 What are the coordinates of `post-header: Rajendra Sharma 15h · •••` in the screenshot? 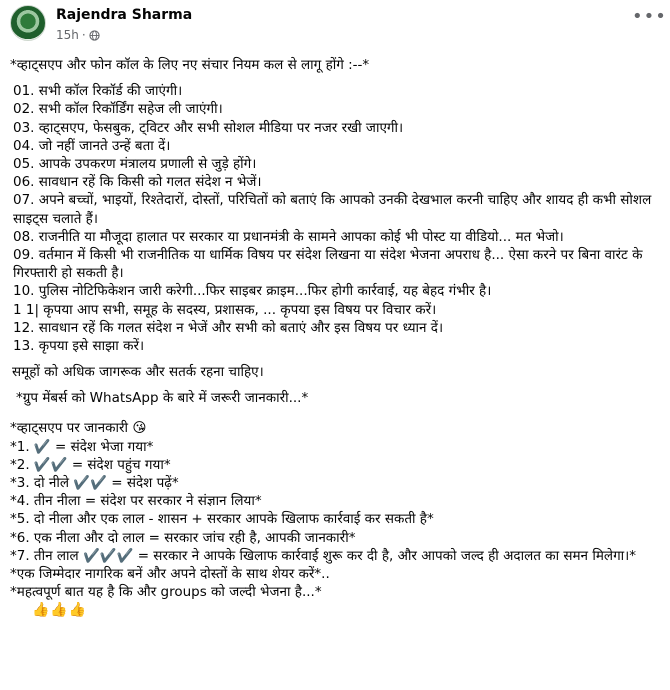 It's located at (335, 23).